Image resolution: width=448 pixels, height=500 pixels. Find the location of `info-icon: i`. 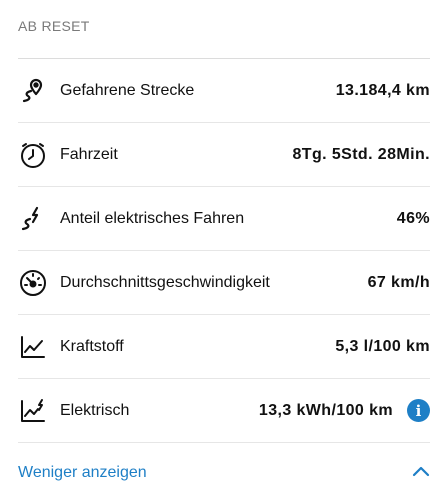

info-icon: i is located at coordinates (418, 410).